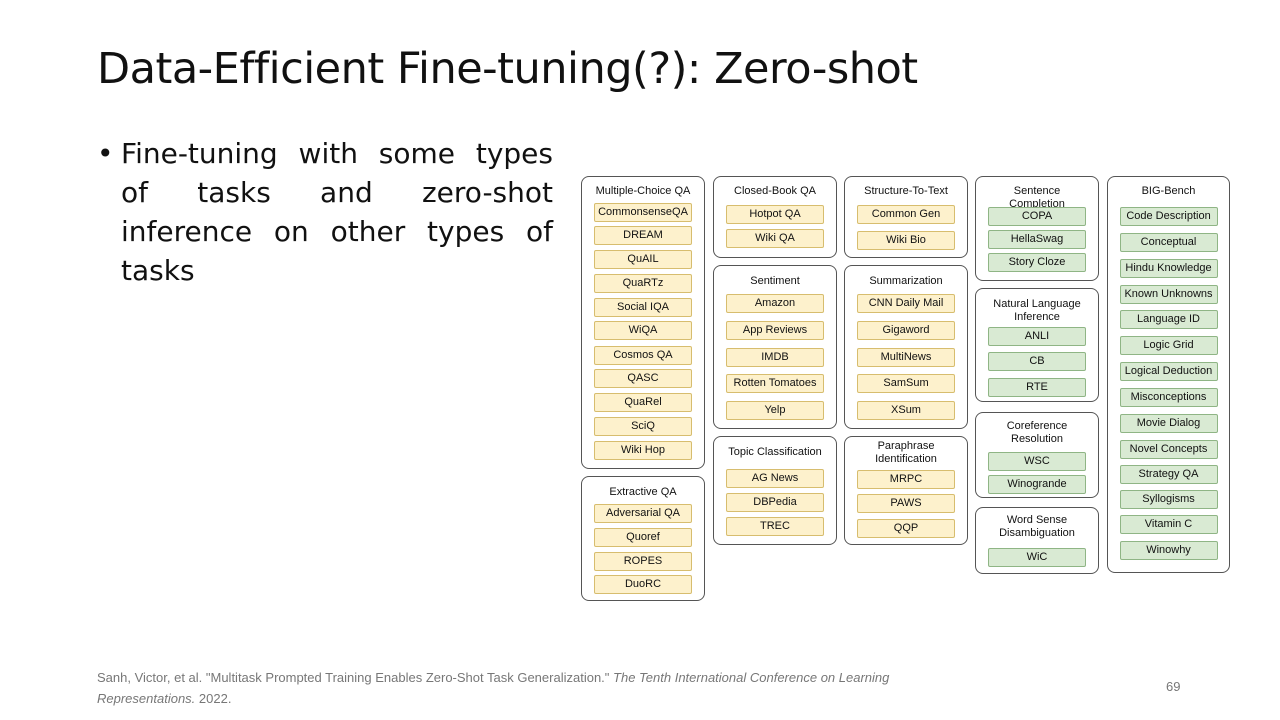  What do you see at coordinates (643, 235) in the screenshot?
I see `task-chip-dream: DREAM` at bounding box center [643, 235].